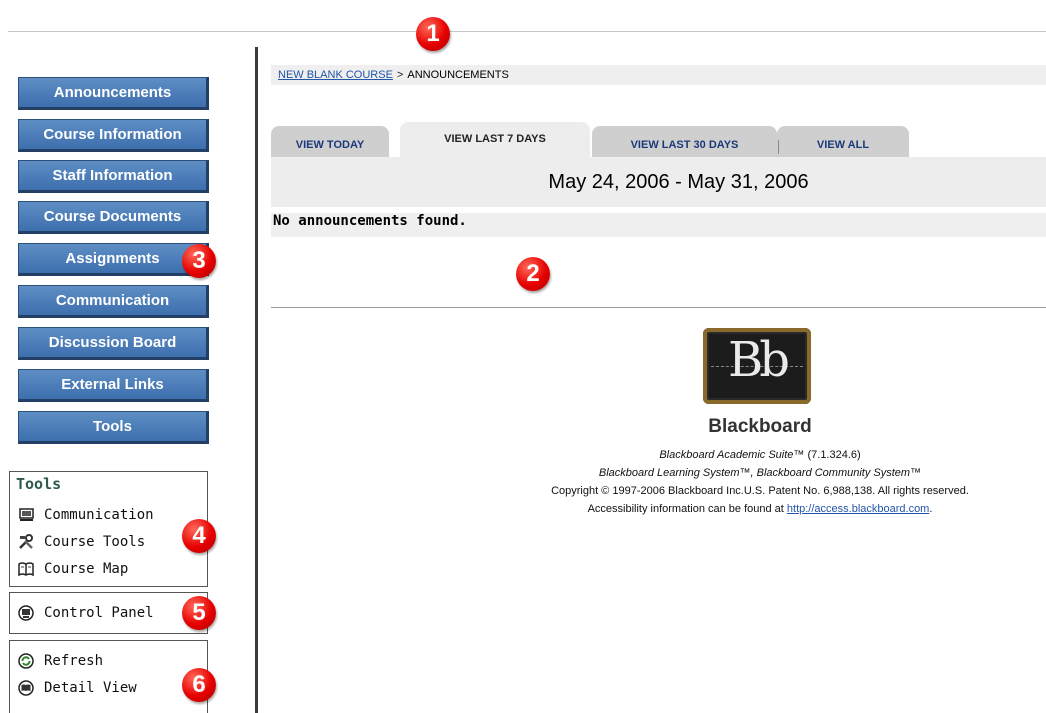 Image resolution: width=1046 pixels, height=713 pixels. What do you see at coordinates (931, 509) in the screenshot?
I see `accessibility-end: .` at bounding box center [931, 509].